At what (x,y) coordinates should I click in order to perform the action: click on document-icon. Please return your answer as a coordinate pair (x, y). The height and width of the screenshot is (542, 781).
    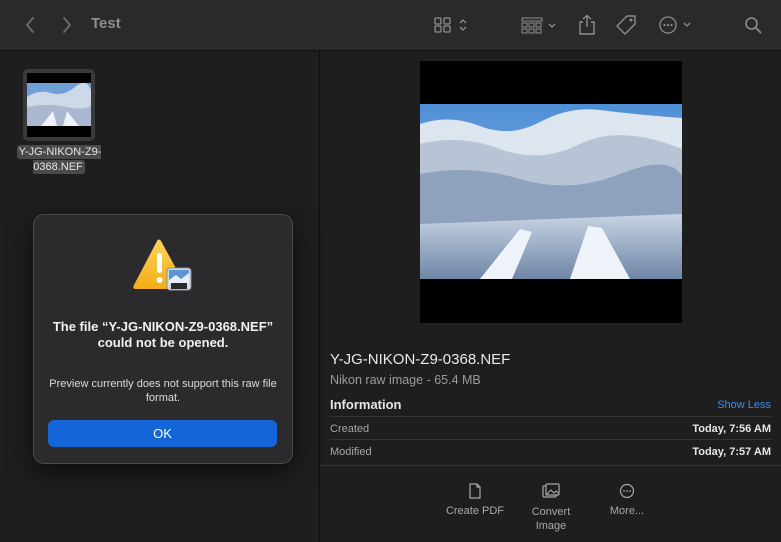
    Looking at the image, I should click on (475, 491).